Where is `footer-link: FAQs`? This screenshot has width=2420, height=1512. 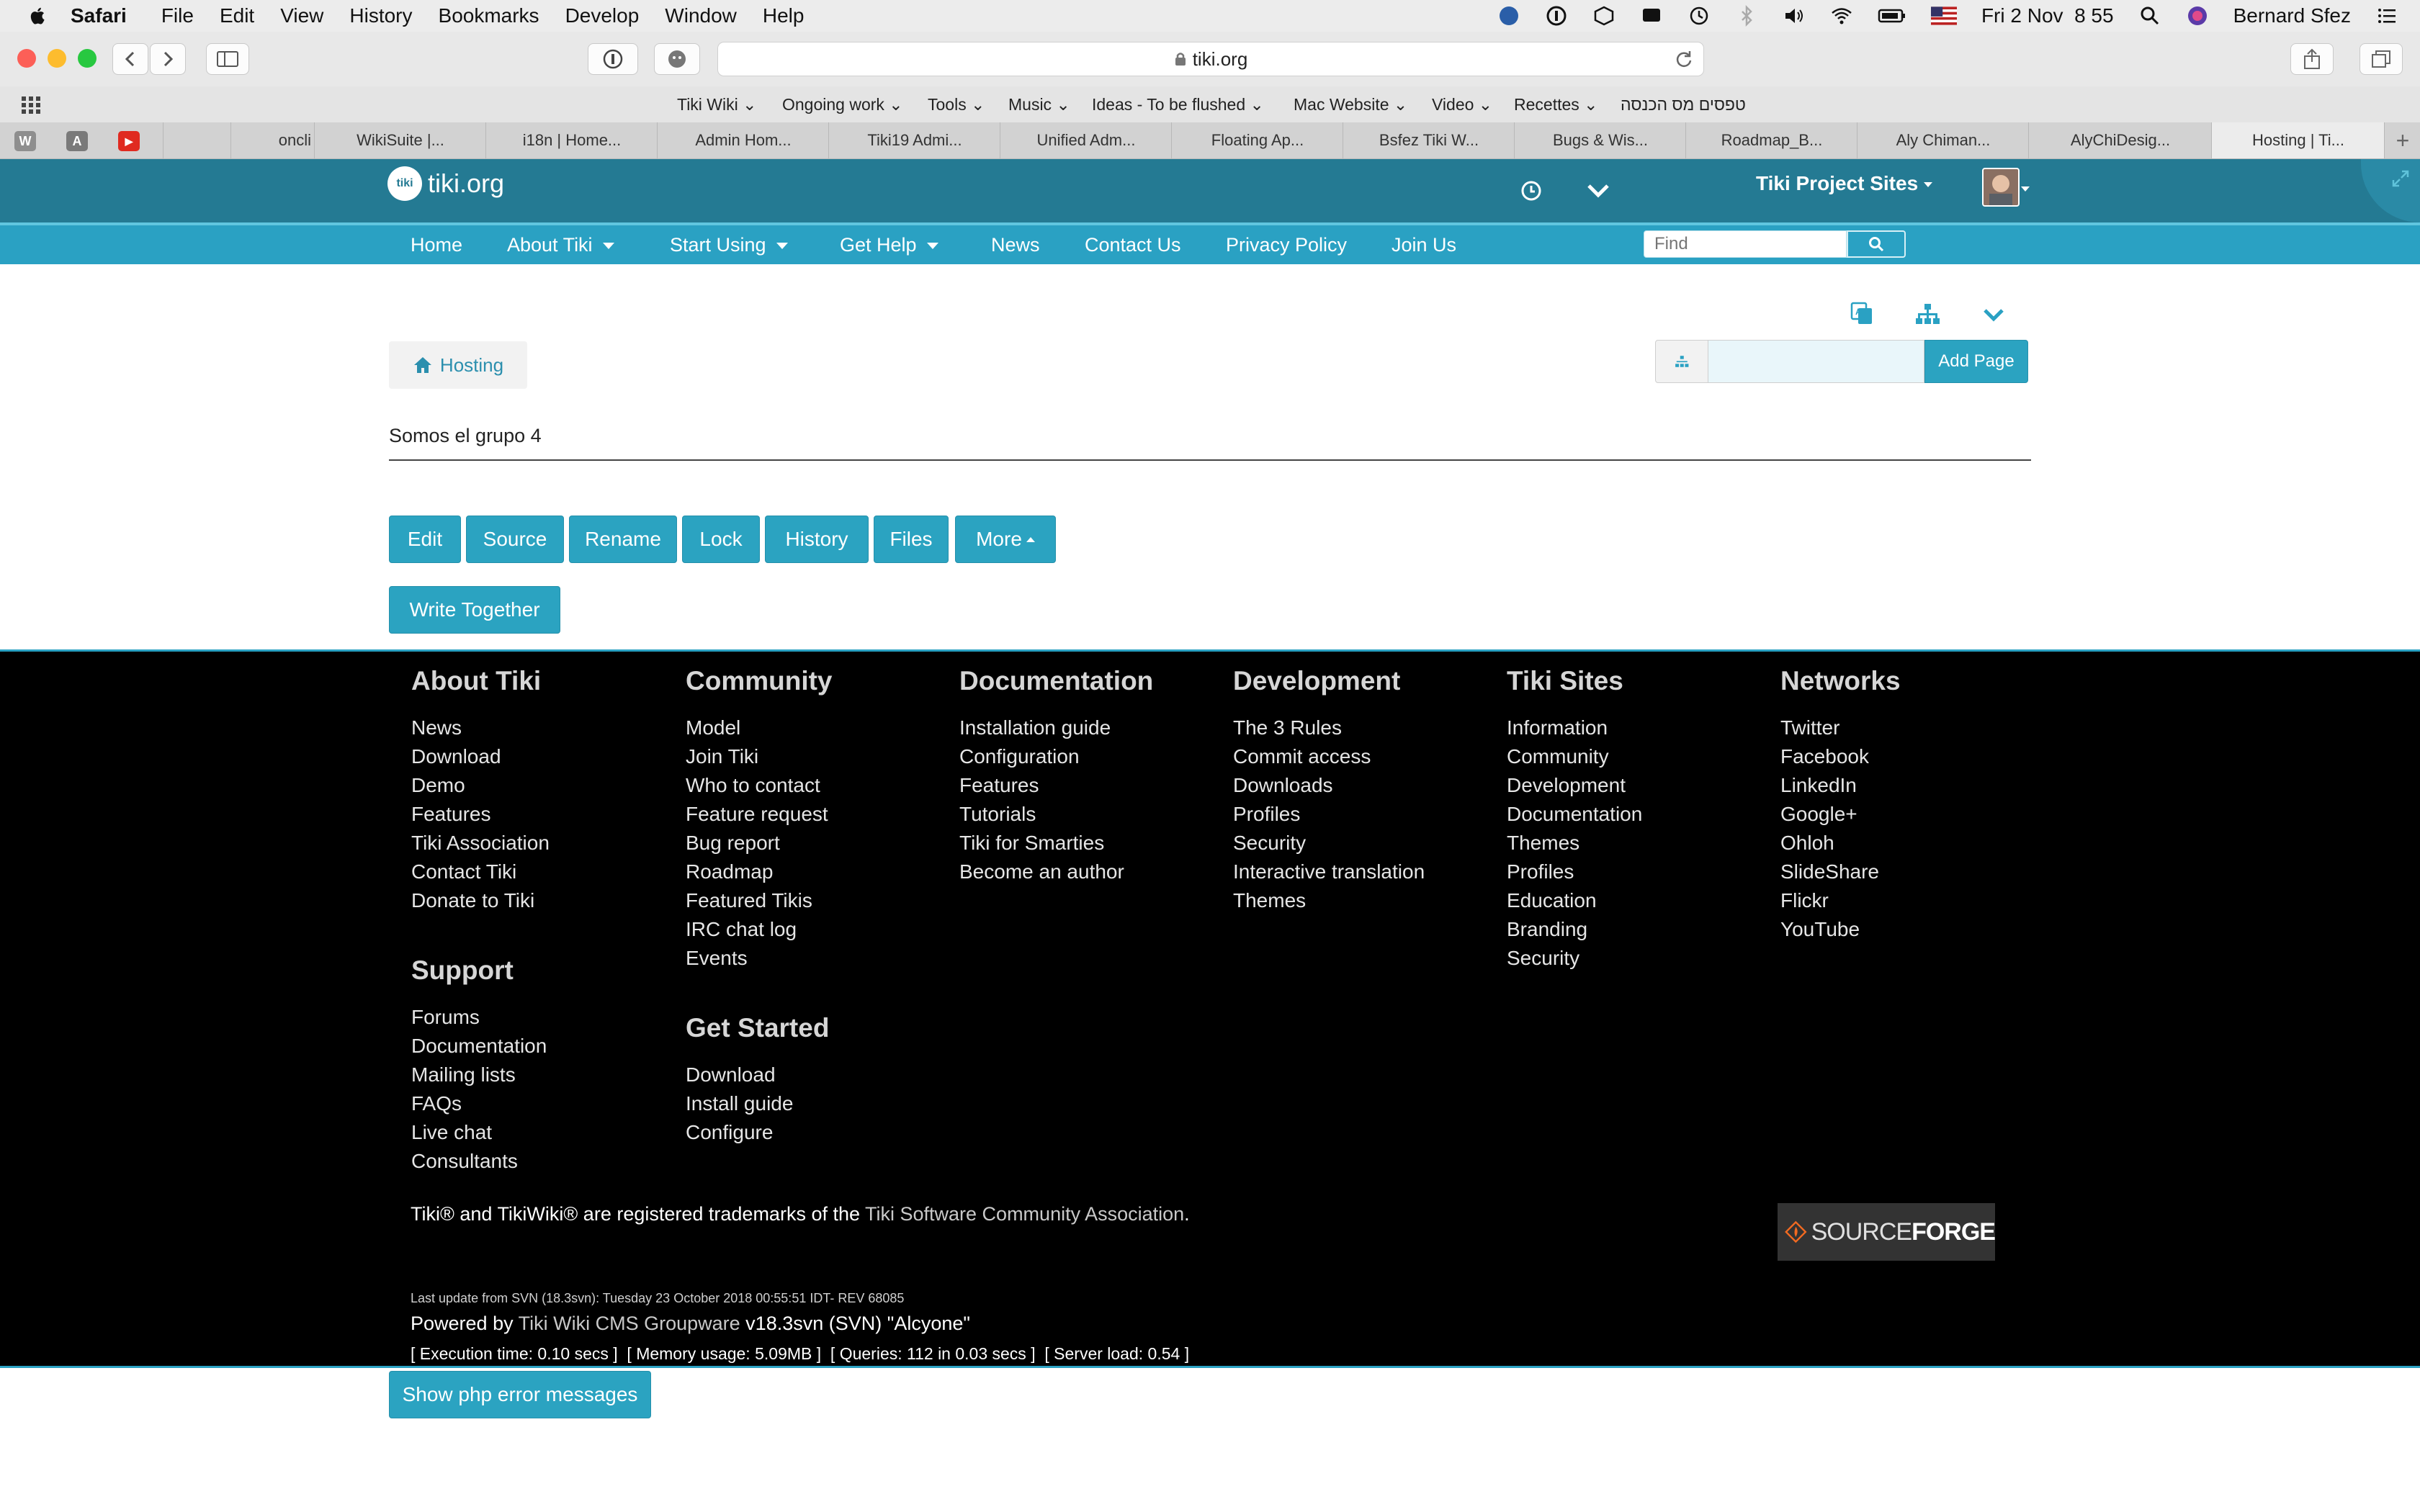
footer-link: FAQs is located at coordinates (479, 1103).